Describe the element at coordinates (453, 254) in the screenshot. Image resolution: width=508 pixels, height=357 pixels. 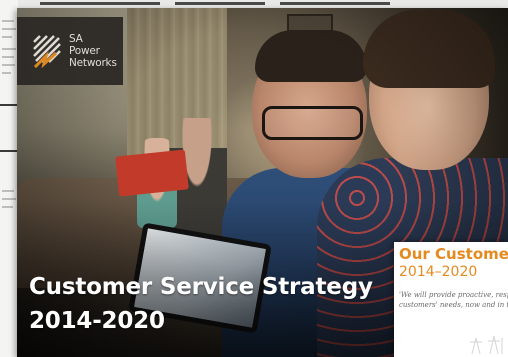
I see `inset-title: Our Customer` at that location.